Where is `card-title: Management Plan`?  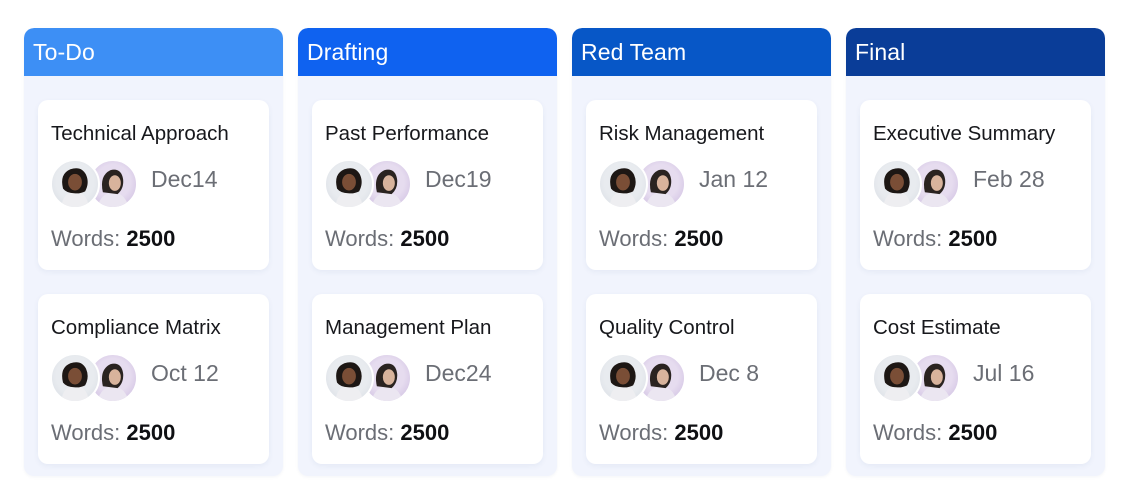
card-title: Management Plan is located at coordinates (408, 327).